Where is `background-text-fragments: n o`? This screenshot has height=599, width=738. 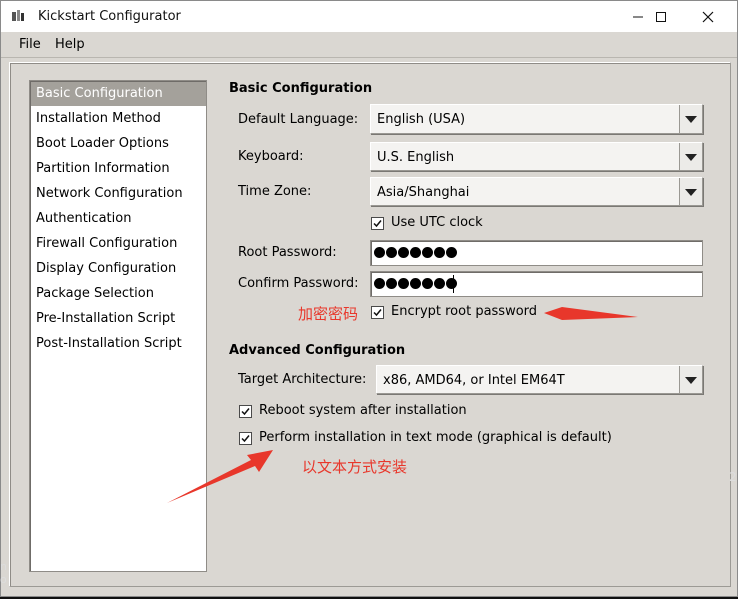
background-text-fragments: n o is located at coordinates (3, 573).